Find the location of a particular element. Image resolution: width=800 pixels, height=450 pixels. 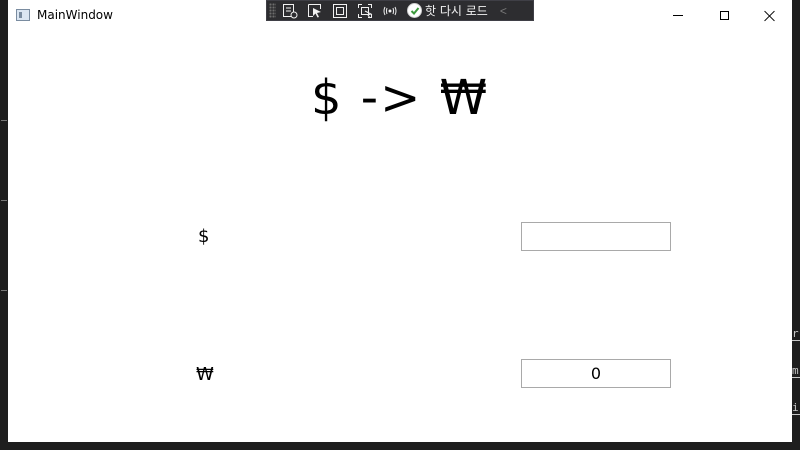

editor-text-fragment: r is located at coordinates (796, 334).